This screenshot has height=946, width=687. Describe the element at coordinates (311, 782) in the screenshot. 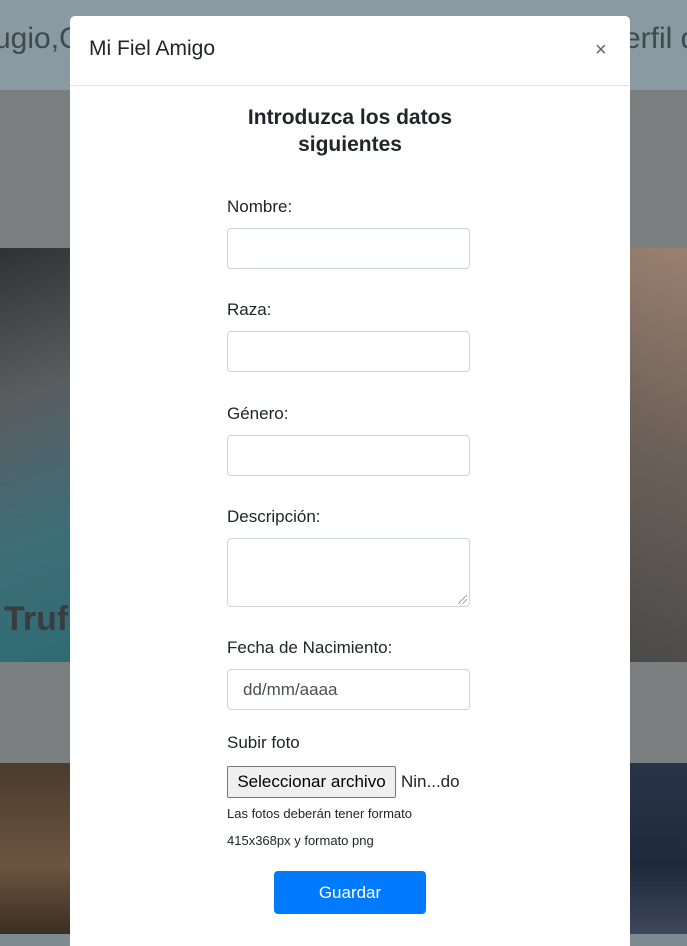

I see `select-file-button: Seleccionar archivo` at that location.